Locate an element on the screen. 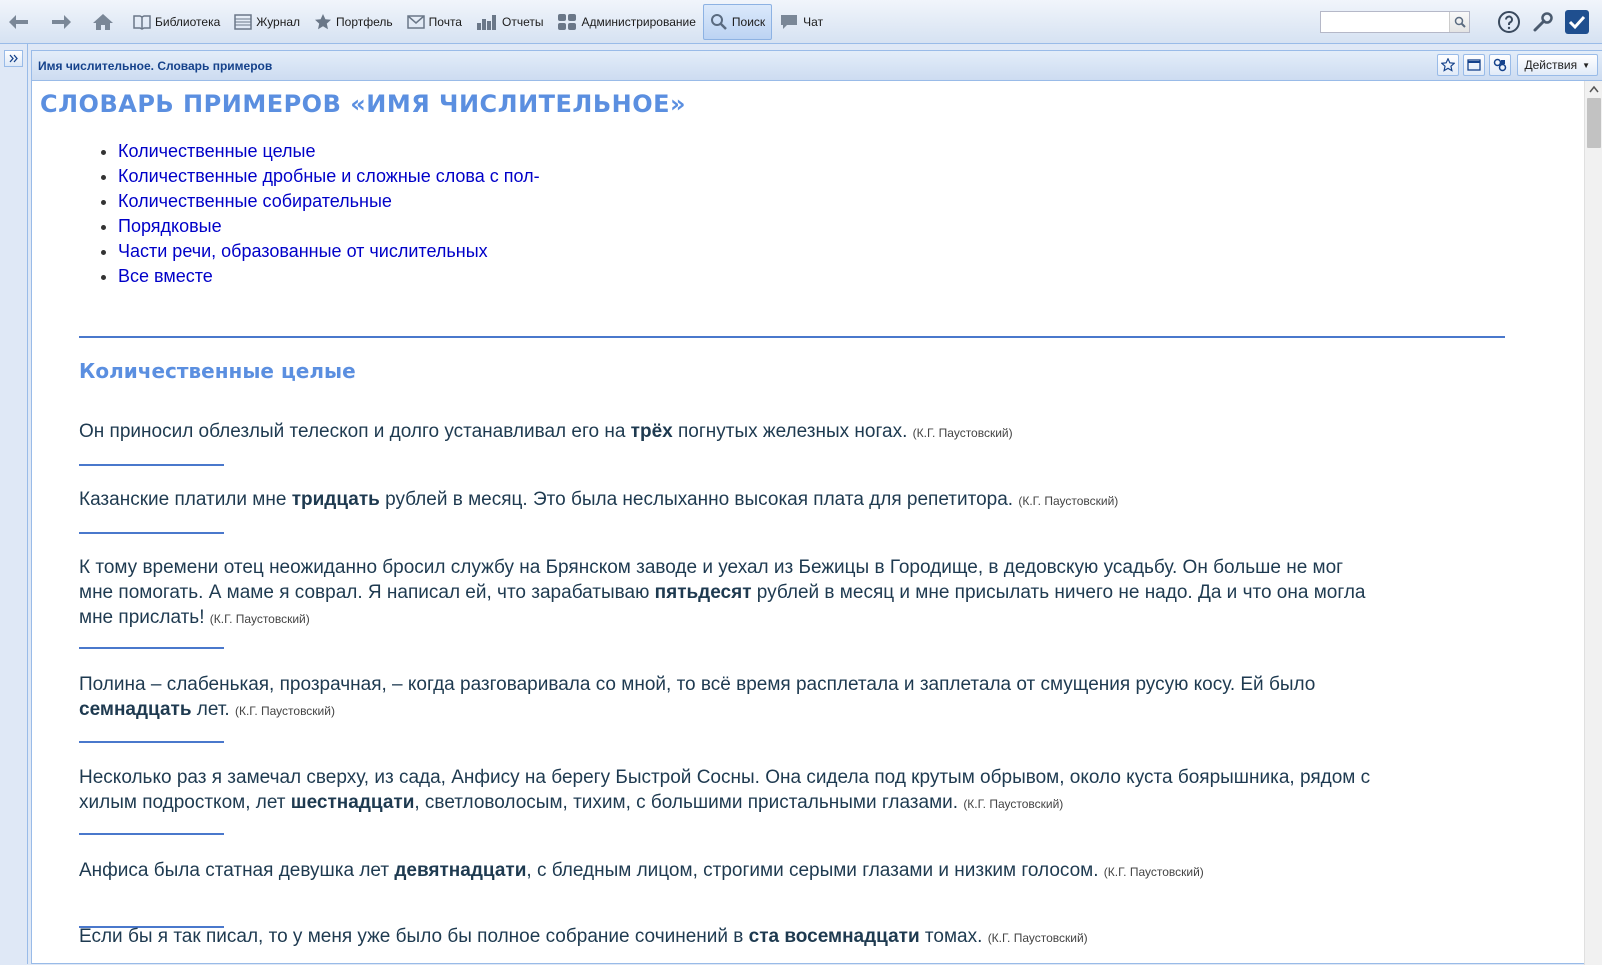  forward-button is located at coordinates (63, 22).